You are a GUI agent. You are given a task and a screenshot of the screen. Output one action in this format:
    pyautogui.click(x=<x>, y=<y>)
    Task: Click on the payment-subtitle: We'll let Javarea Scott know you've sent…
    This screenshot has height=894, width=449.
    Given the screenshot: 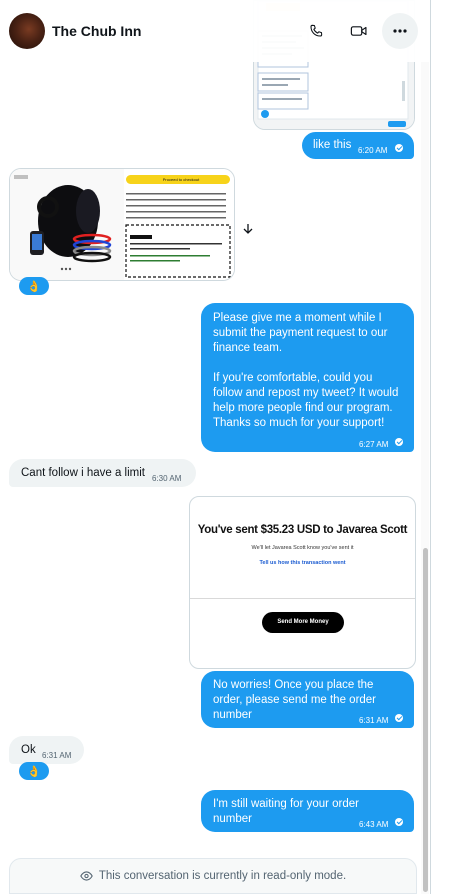 What is the action you would take?
    pyautogui.click(x=302, y=548)
    